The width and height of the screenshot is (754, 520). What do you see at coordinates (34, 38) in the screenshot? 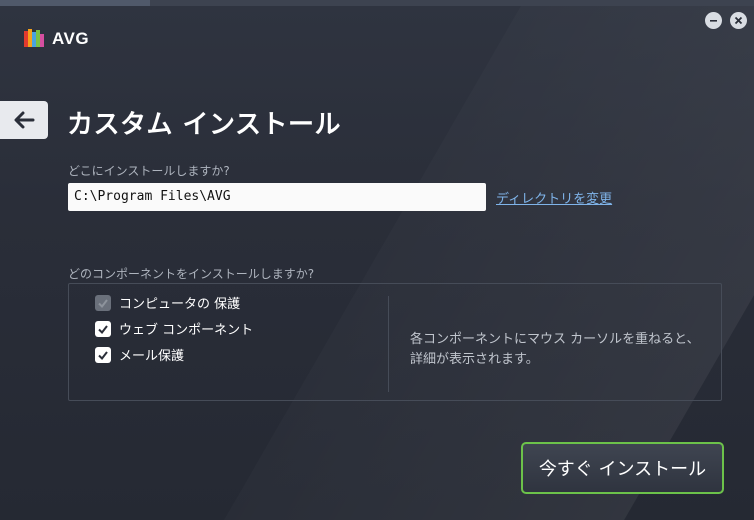
I see `avg-logo-icon` at bounding box center [34, 38].